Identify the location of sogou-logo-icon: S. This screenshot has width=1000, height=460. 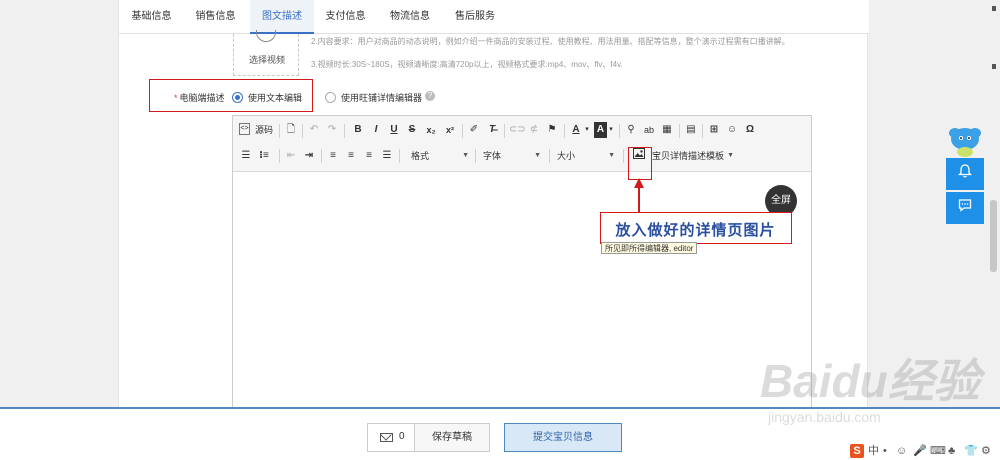
(857, 451).